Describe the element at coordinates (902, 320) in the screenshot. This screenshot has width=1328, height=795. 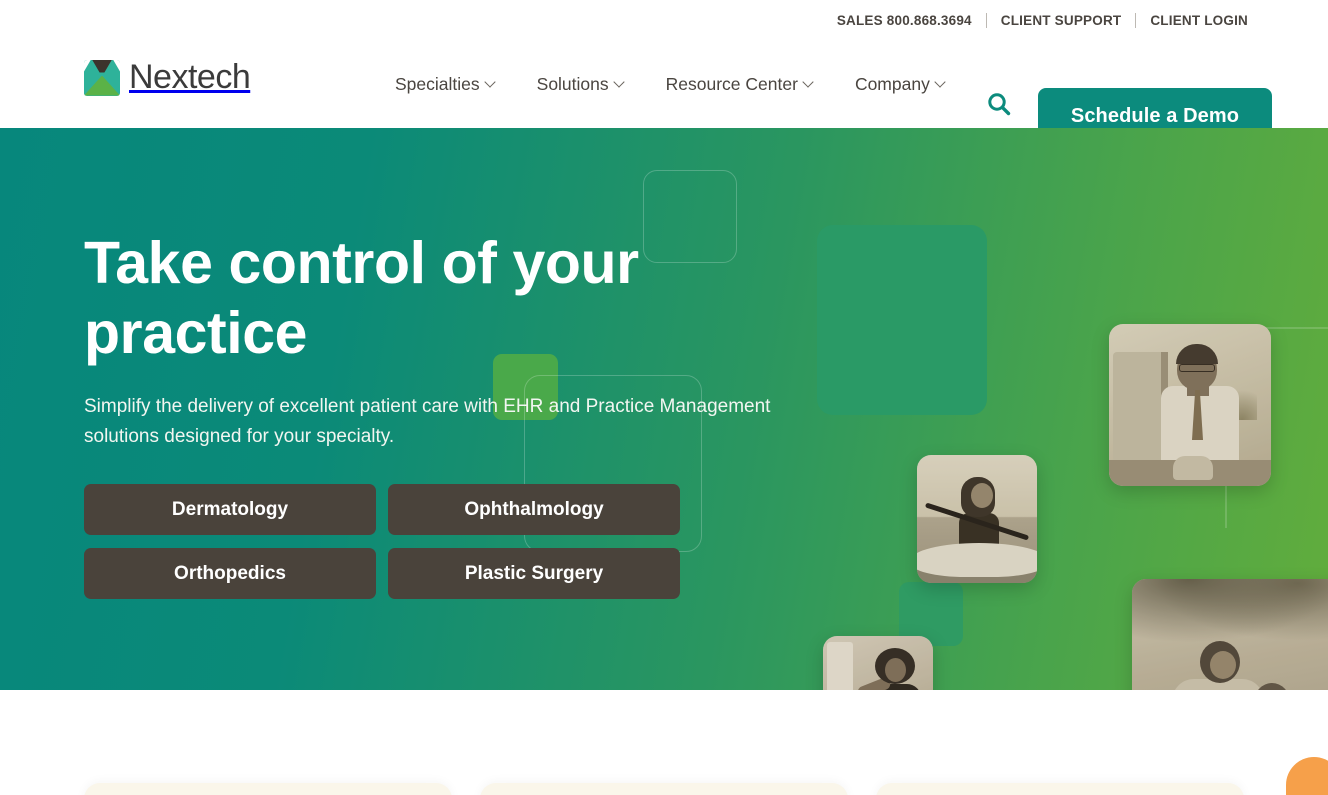
I see `decorative-filled-square-teal` at that location.